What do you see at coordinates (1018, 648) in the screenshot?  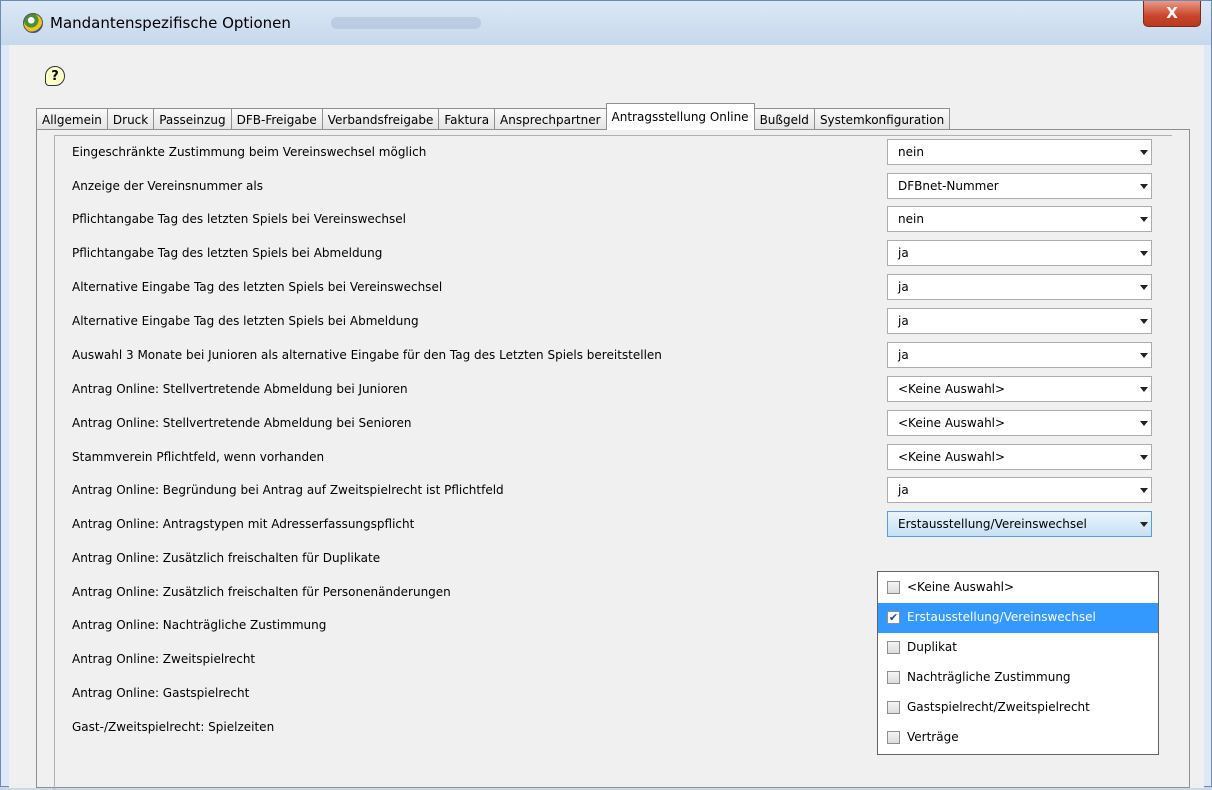 I see `dropdown-option: Duplikat` at bounding box center [1018, 648].